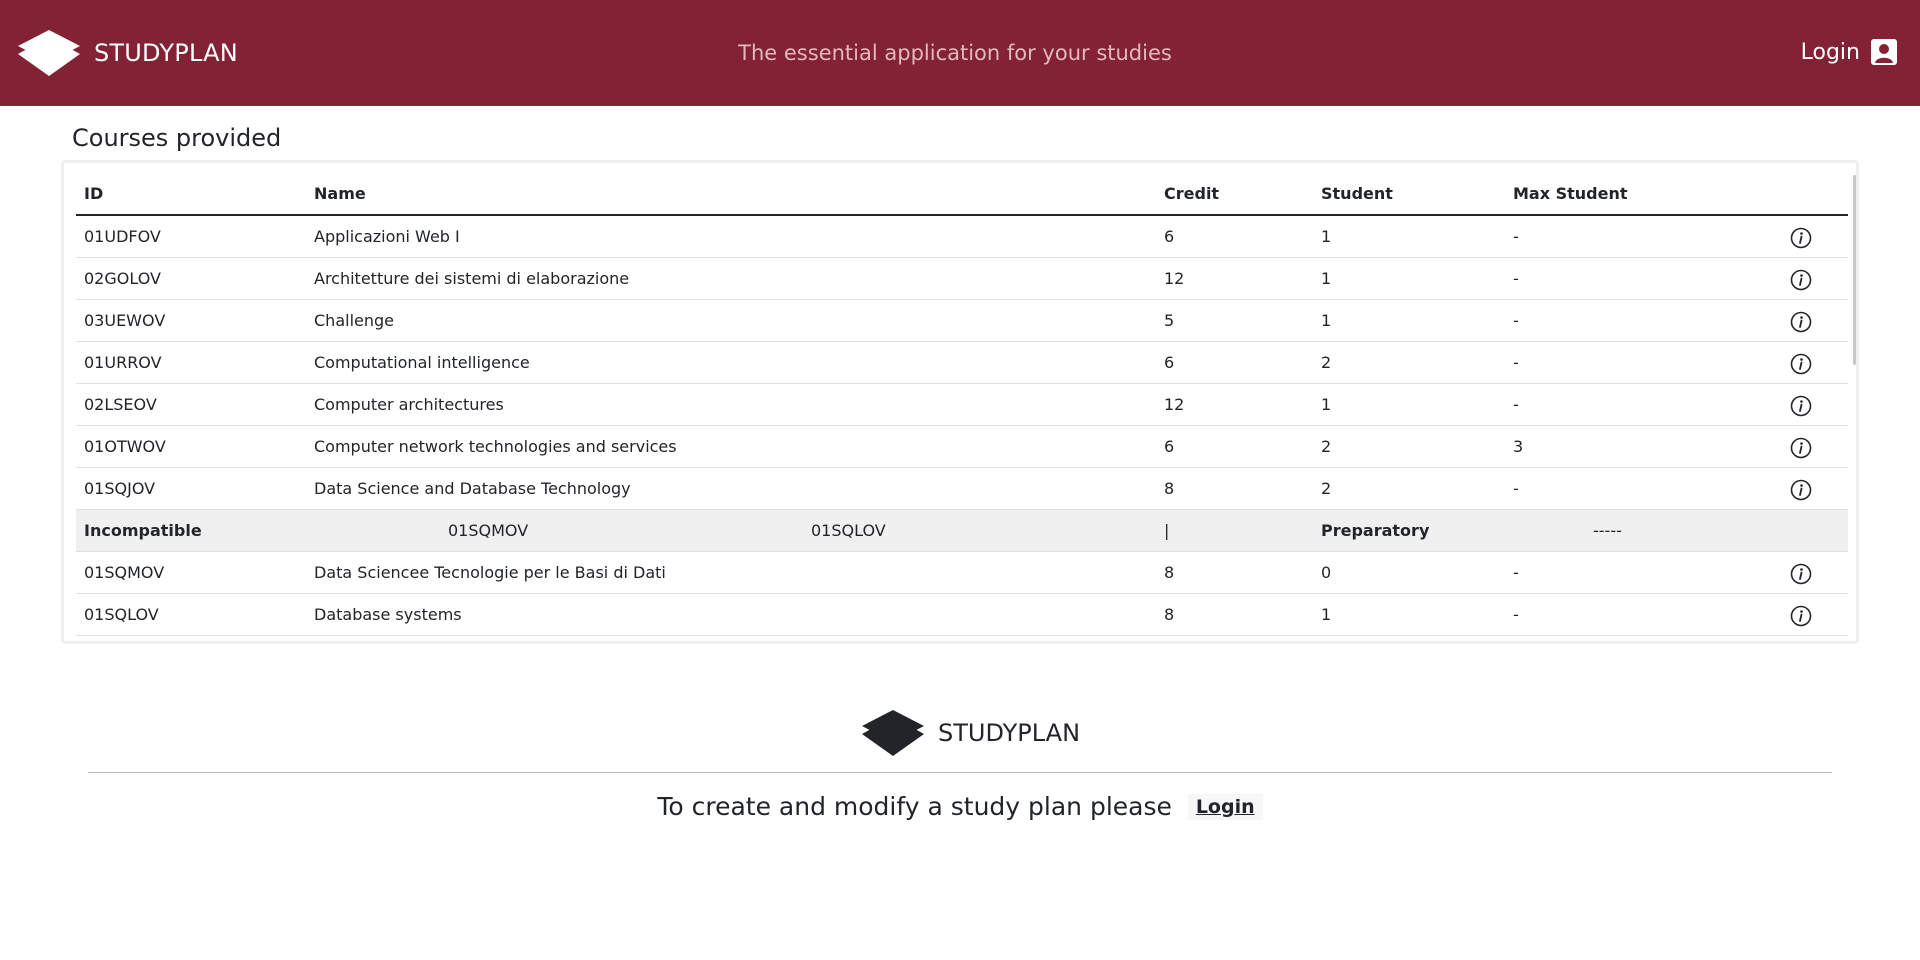  I want to click on preparatory-label: Preparatory, so click(1375, 530).